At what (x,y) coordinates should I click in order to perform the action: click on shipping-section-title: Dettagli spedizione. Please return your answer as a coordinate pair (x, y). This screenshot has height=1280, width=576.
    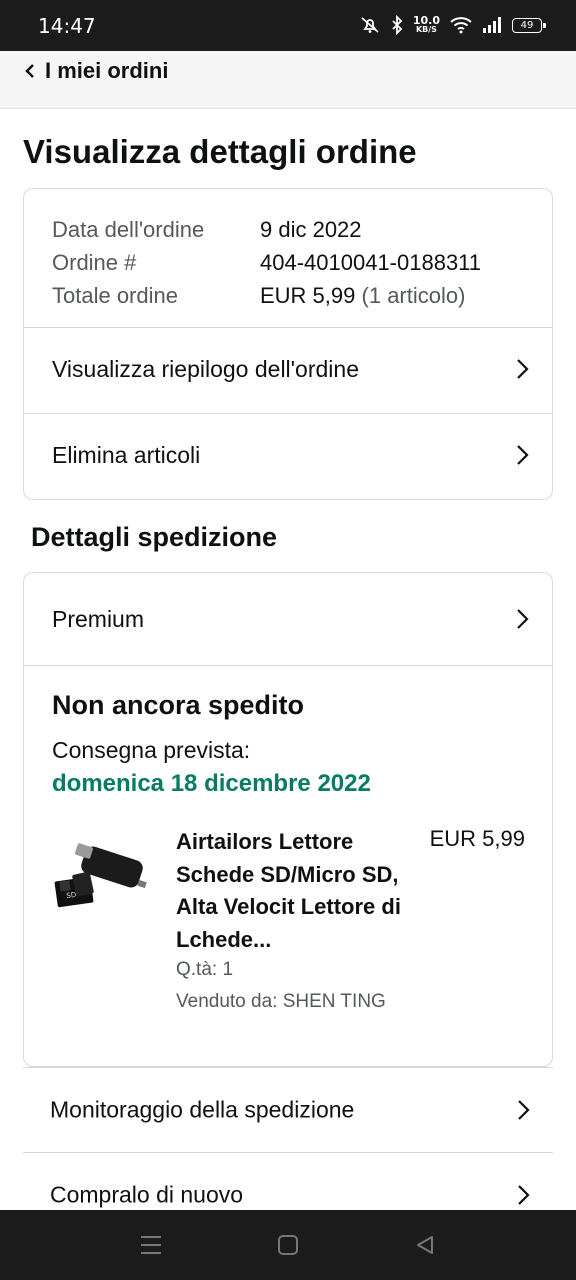
    Looking at the image, I should click on (154, 537).